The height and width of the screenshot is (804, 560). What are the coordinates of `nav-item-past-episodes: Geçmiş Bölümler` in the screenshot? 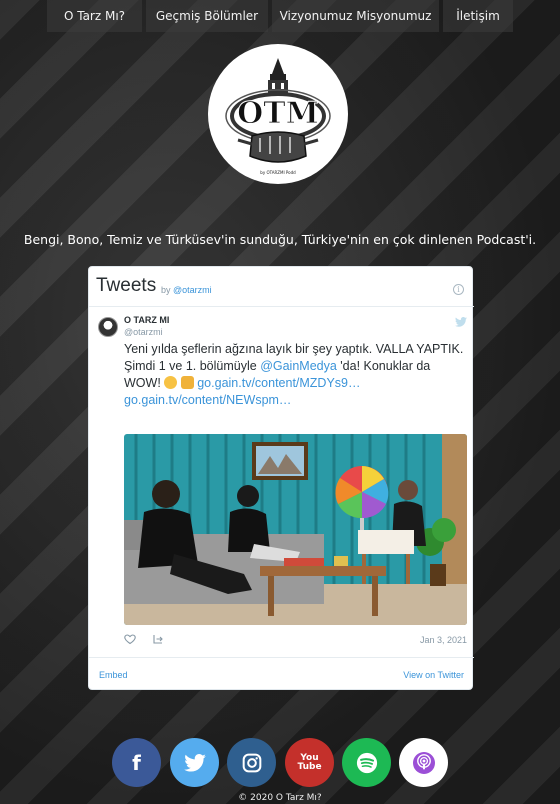 It's located at (207, 16).